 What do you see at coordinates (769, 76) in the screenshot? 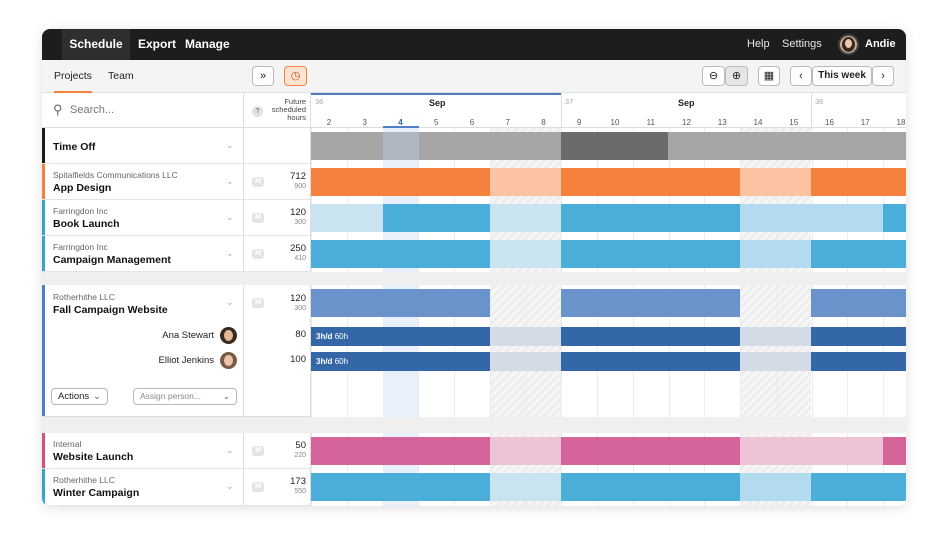
I see `calendar-button: ▦` at bounding box center [769, 76].